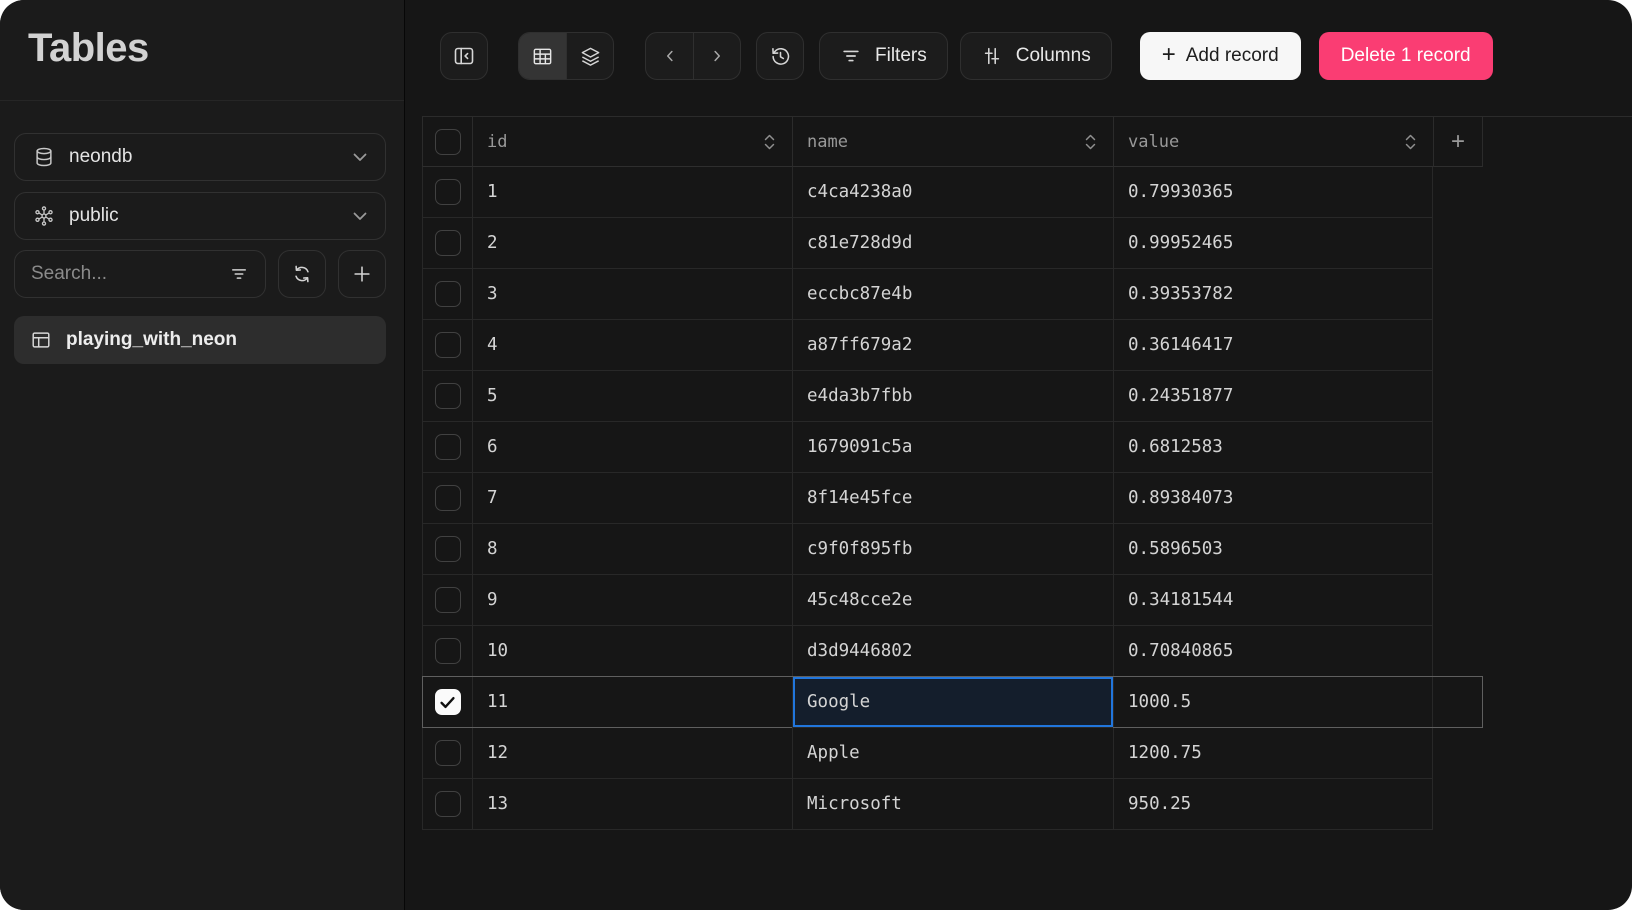  I want to click on layers-icon, so click(590, 56).